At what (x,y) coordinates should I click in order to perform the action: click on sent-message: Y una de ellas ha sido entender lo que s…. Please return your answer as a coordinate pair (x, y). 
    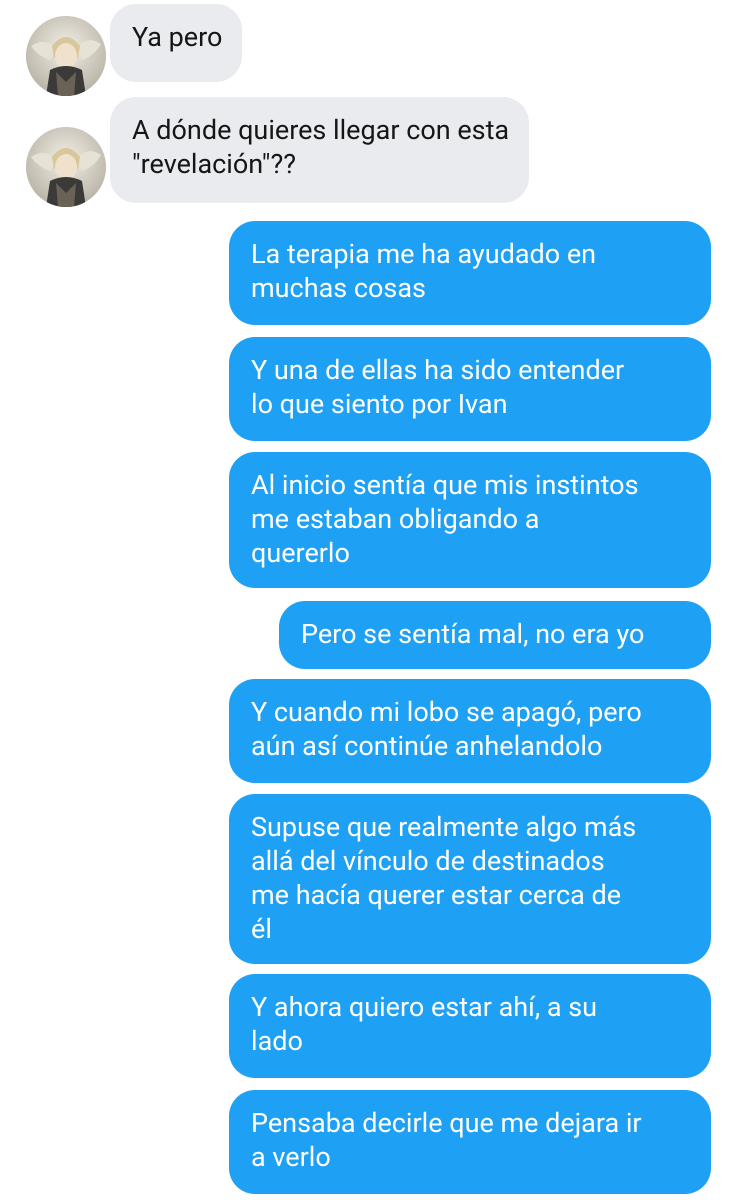
    Looking at the image, I should click on (470, 389).